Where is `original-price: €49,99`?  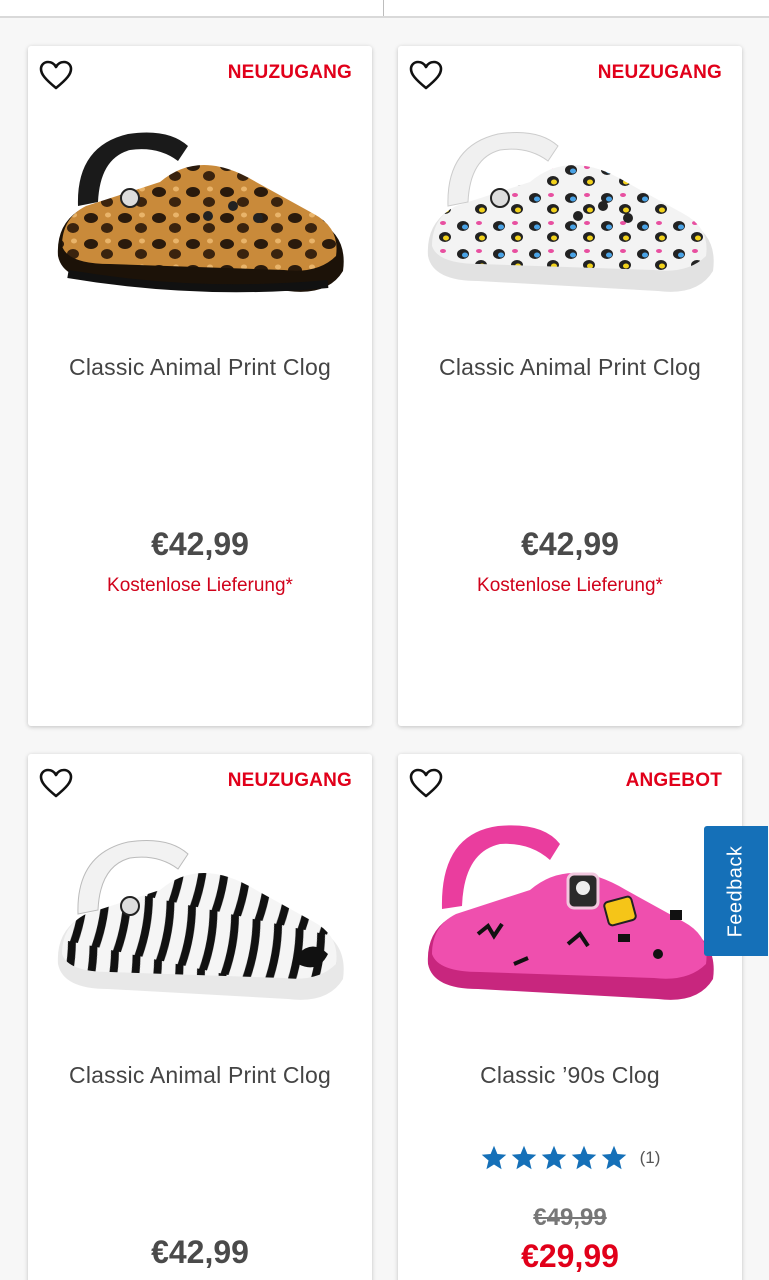
original-price: €49,99 is located at coordinates (570, 1217).